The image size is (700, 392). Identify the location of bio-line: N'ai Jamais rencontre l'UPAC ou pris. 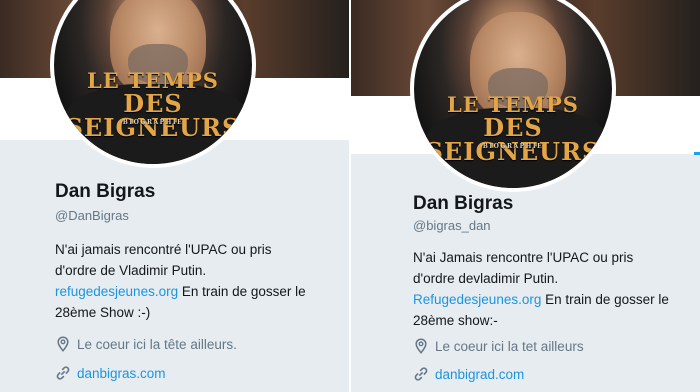
(523, 257).